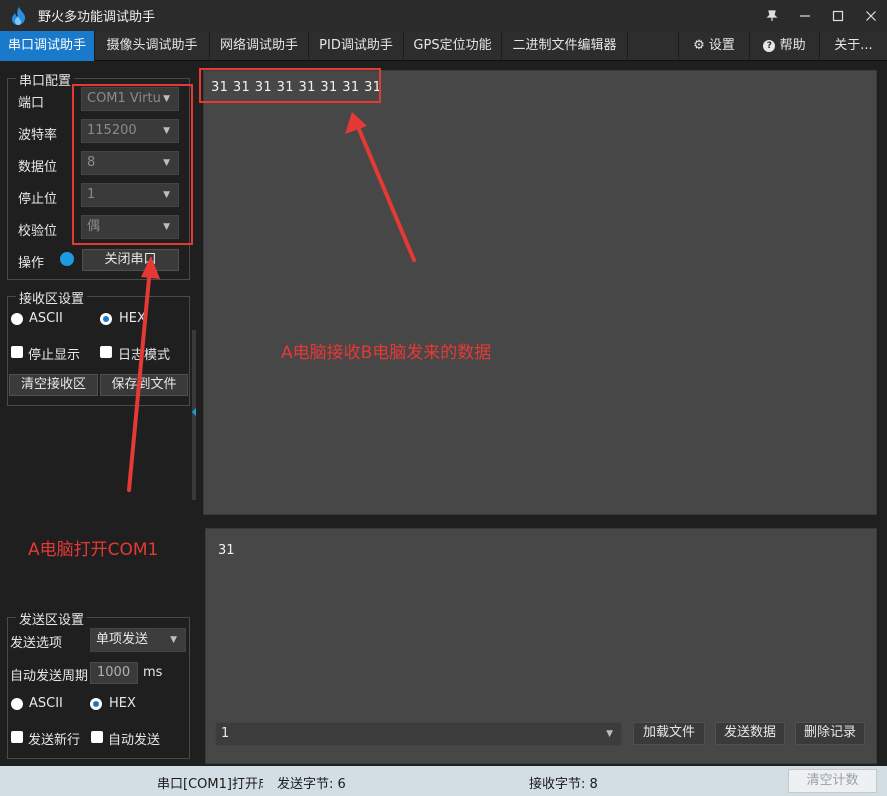  I want to click on stopbits-label: 停止位, so click(38, 199).